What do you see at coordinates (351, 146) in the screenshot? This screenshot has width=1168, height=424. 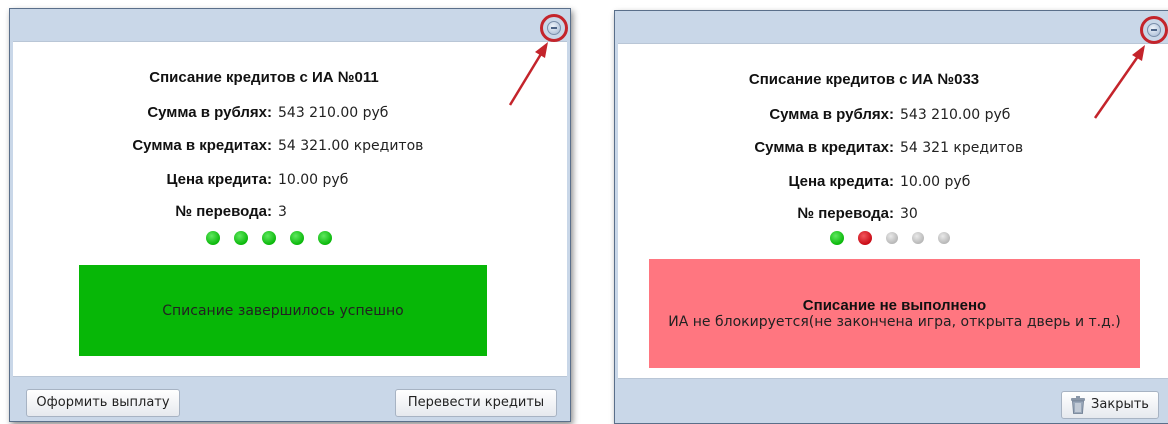 I see `row-value: 54 321.00 кредитов` at bounding box center [351, 146].